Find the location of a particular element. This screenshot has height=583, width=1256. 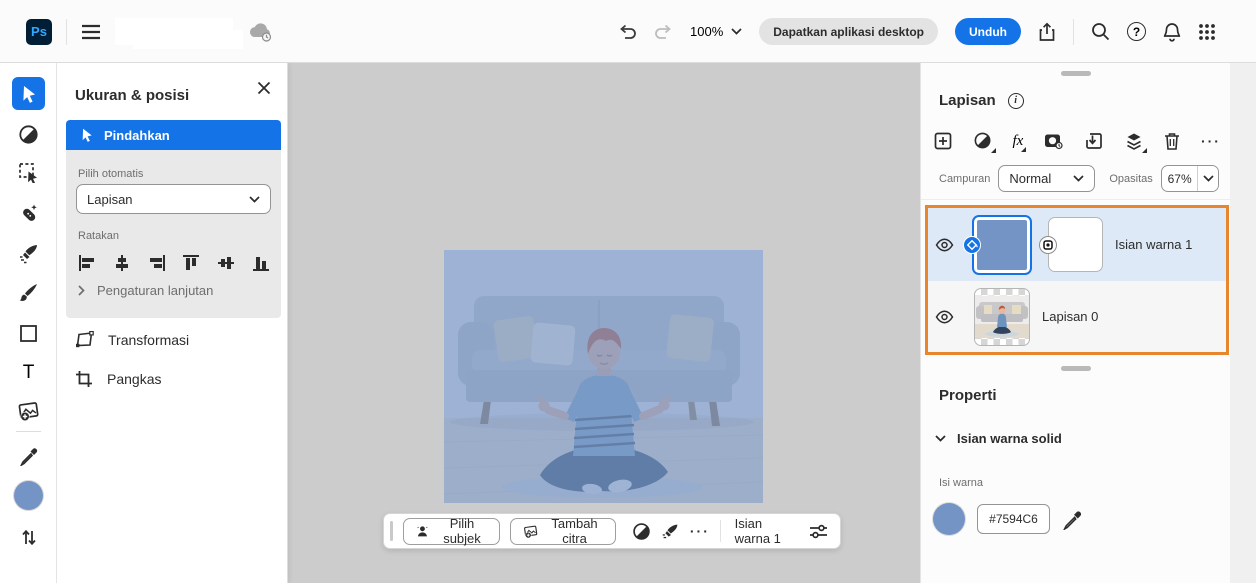

opacity-control: 67% is located at coordinates (1189, 178).